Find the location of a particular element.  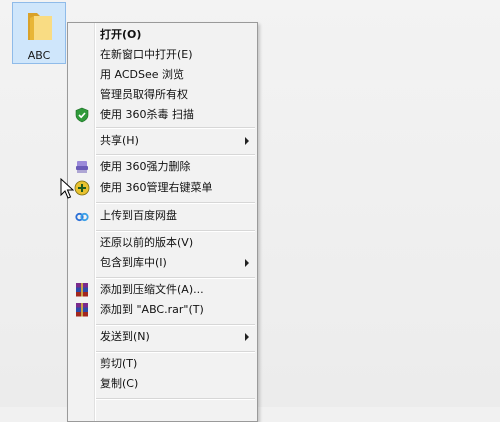

menu-item-copy: 复制(C) is located at coordinates (162, 384).